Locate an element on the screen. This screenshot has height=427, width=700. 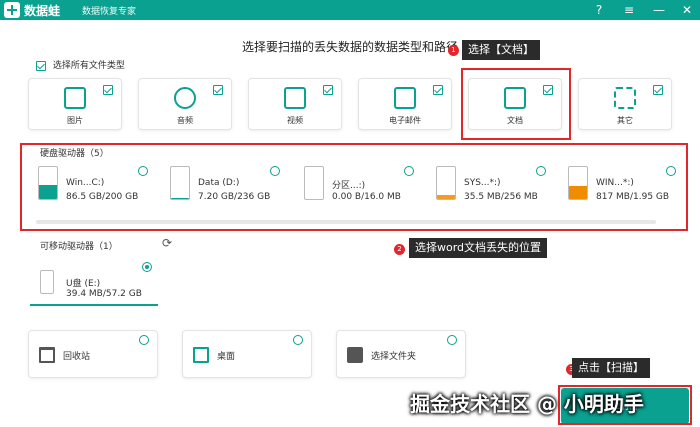
drive-c: Win...C:) 86.5 GB/200 GB is located at coordinates (93, 188).